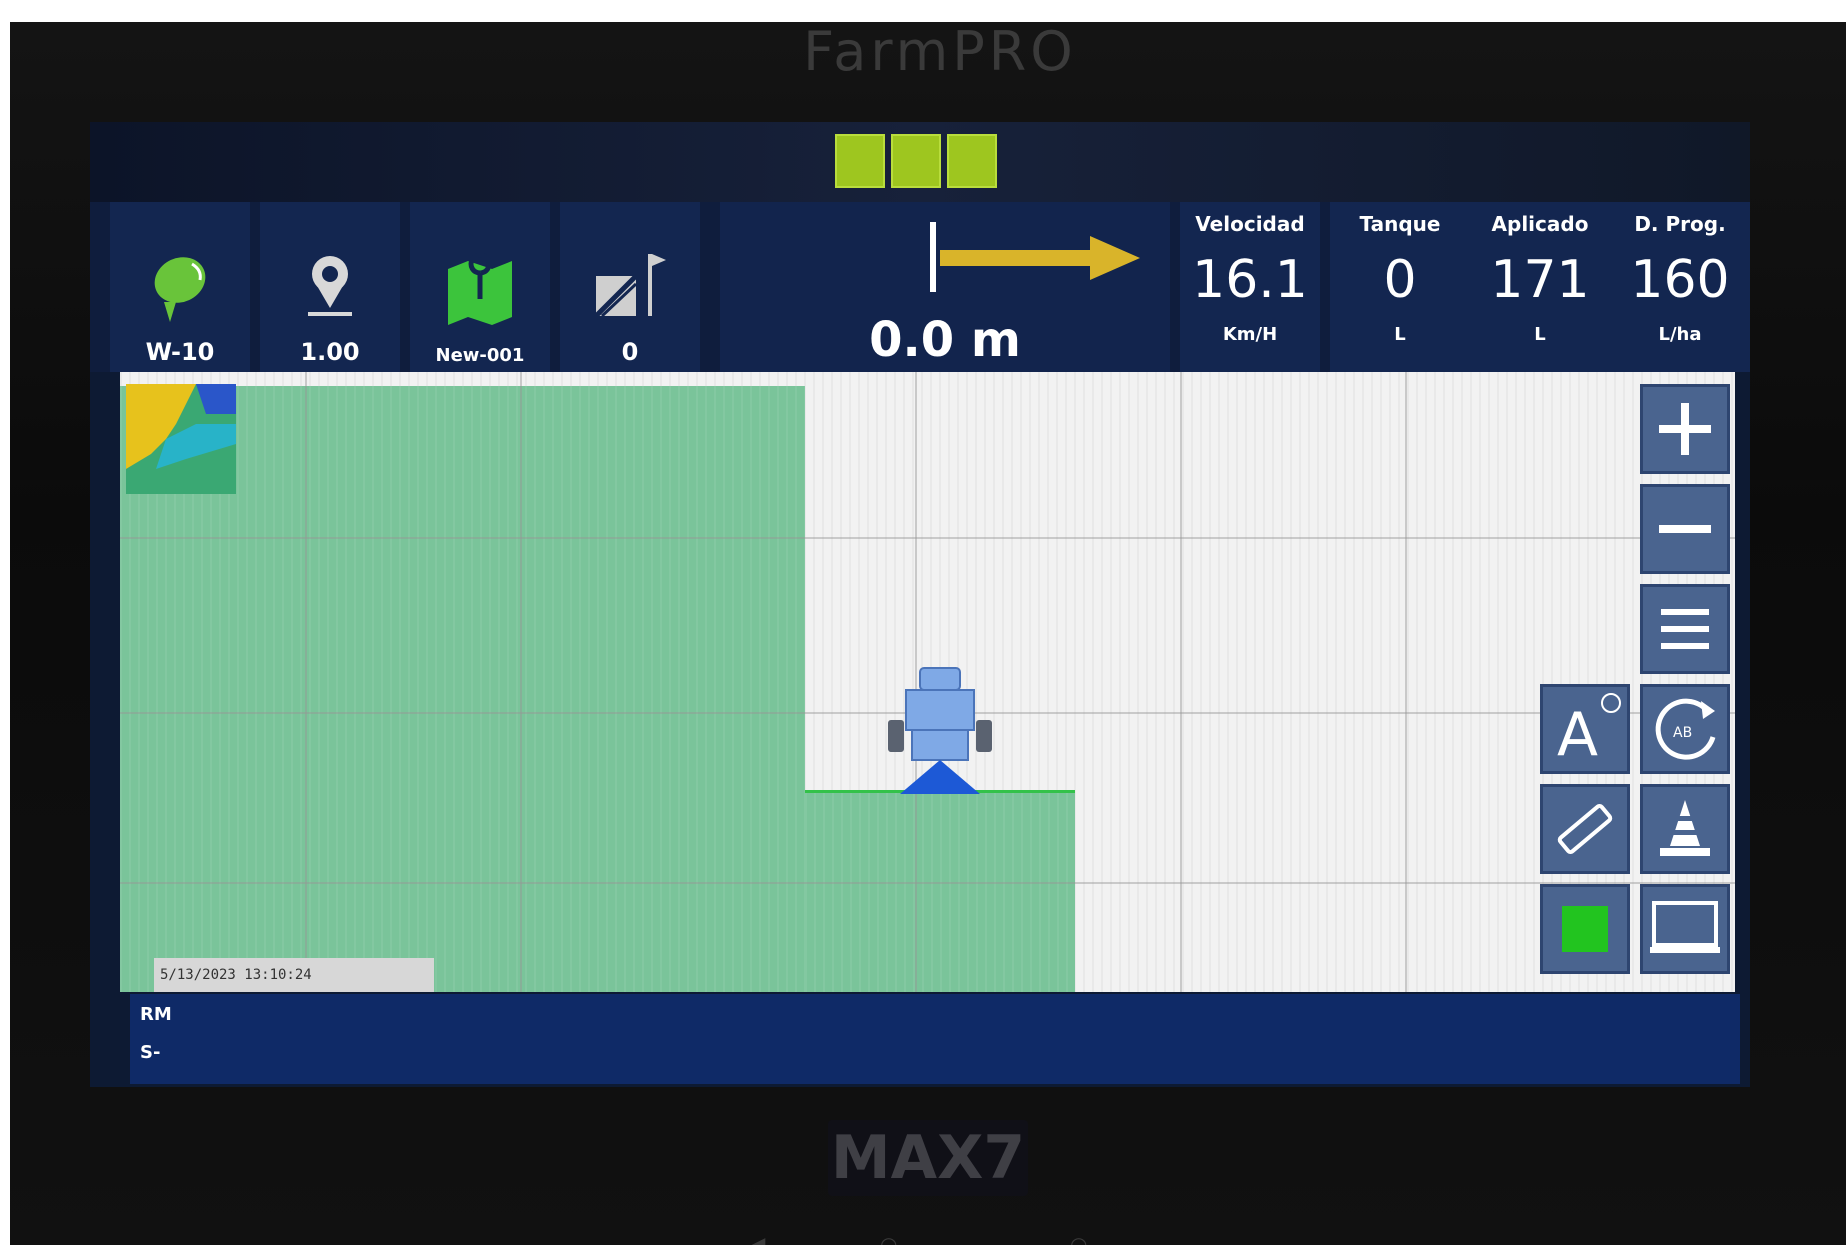 This screenshot has width=1846, height=1245. I want to click on map-timestamp: 5/13/2023 13:10:24, so click(294, 975).